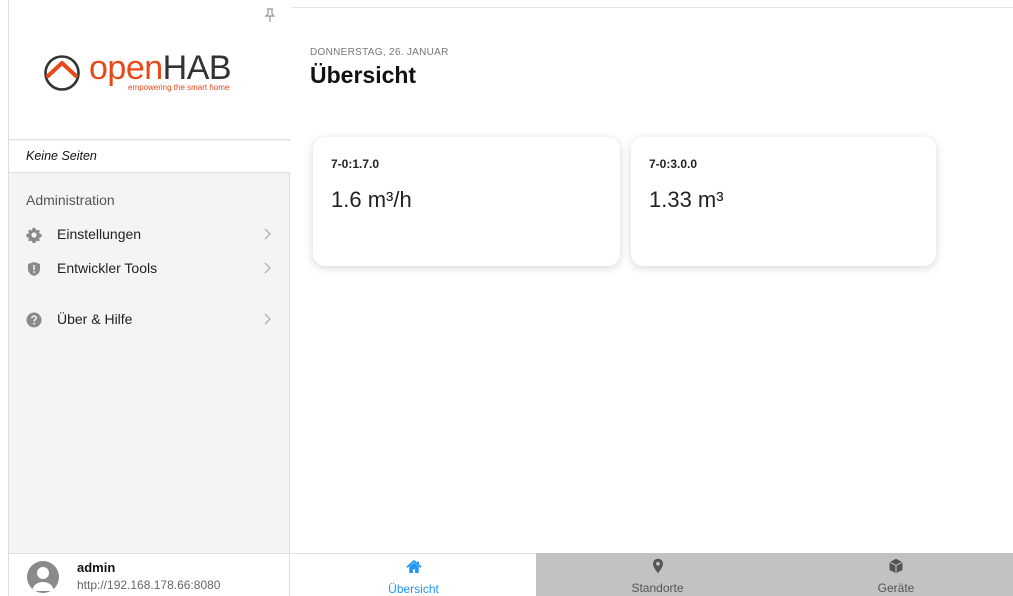 The image size is (1013, 596). Describe the element at coordinates (783, 201) in the screenshot. I see `item-card: 7-0:3.0.0 1.33 m³` at that location.